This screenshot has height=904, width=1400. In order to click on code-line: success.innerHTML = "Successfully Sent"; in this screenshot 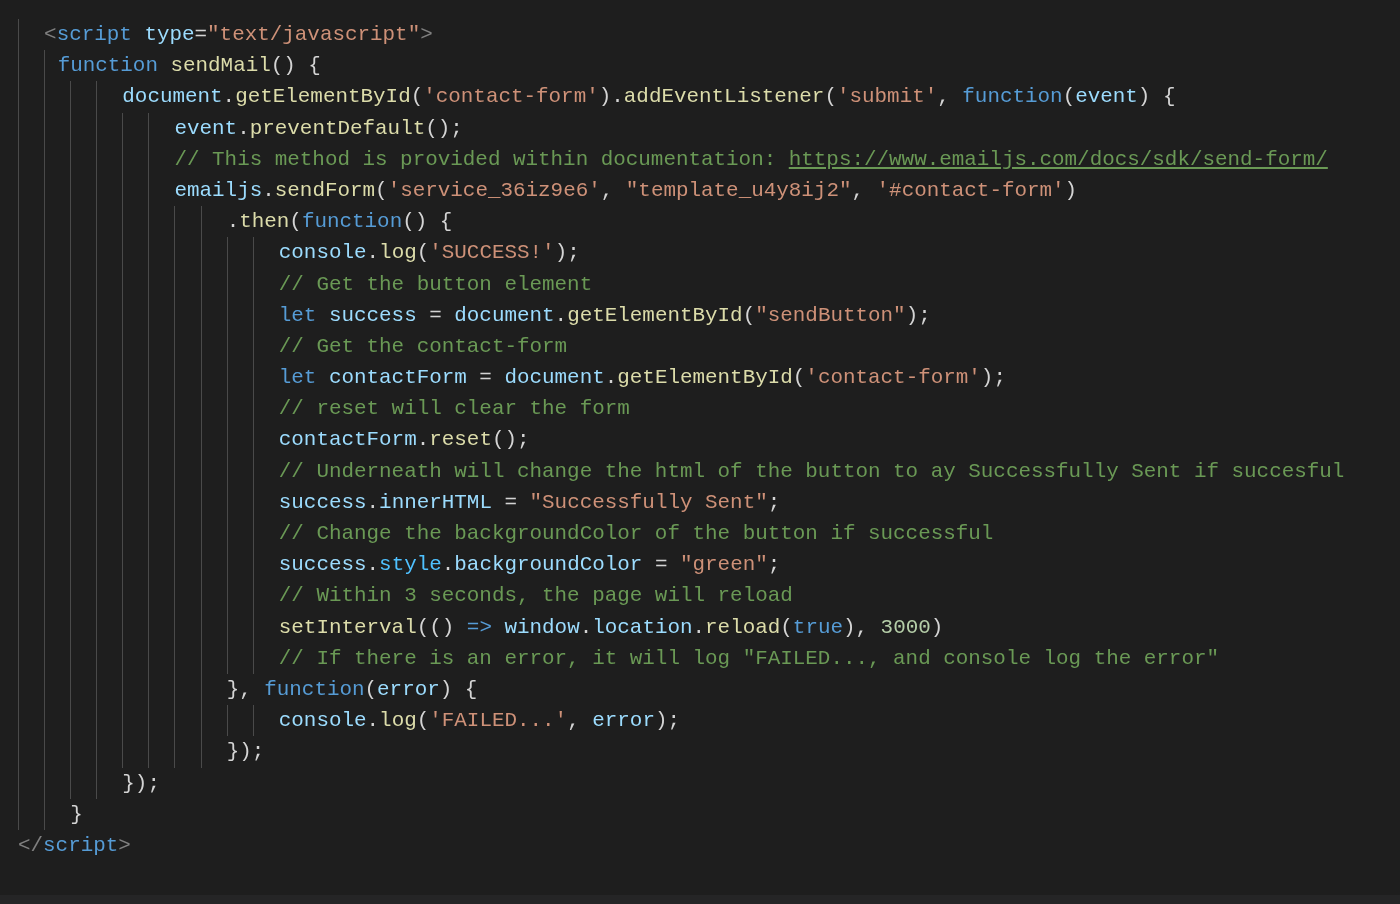, I will do `click(399, 502)`.